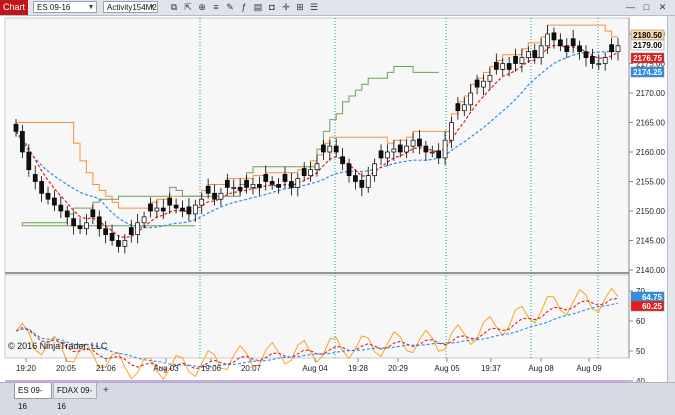 The height and width of the screenshot is (415, 675). What do you see at coordinates (315, 368) in the screenshot?
I see `time-tick-label: Aug 04` at bounding box center [315, 368].